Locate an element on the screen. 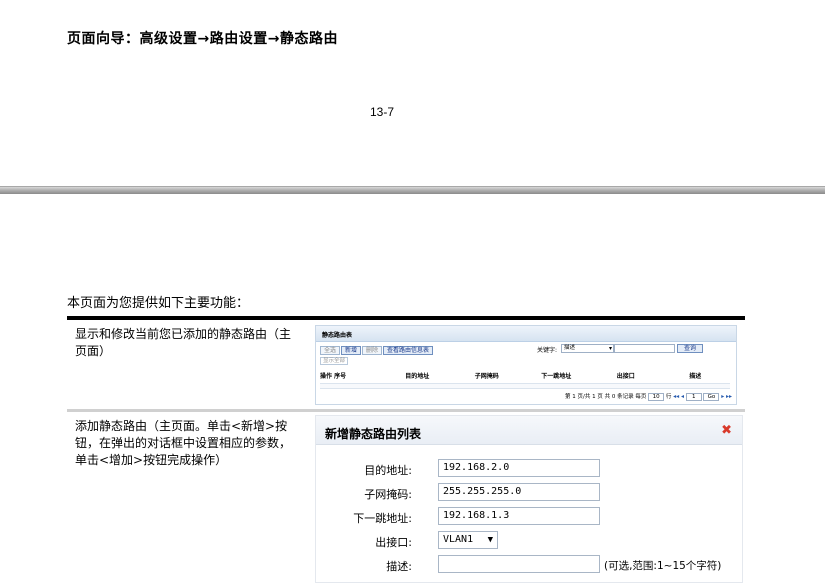 Image resolution: width=825 pixels, height=583 pixels. keyword-label: 关键字: is located at coordinates (547, 350).